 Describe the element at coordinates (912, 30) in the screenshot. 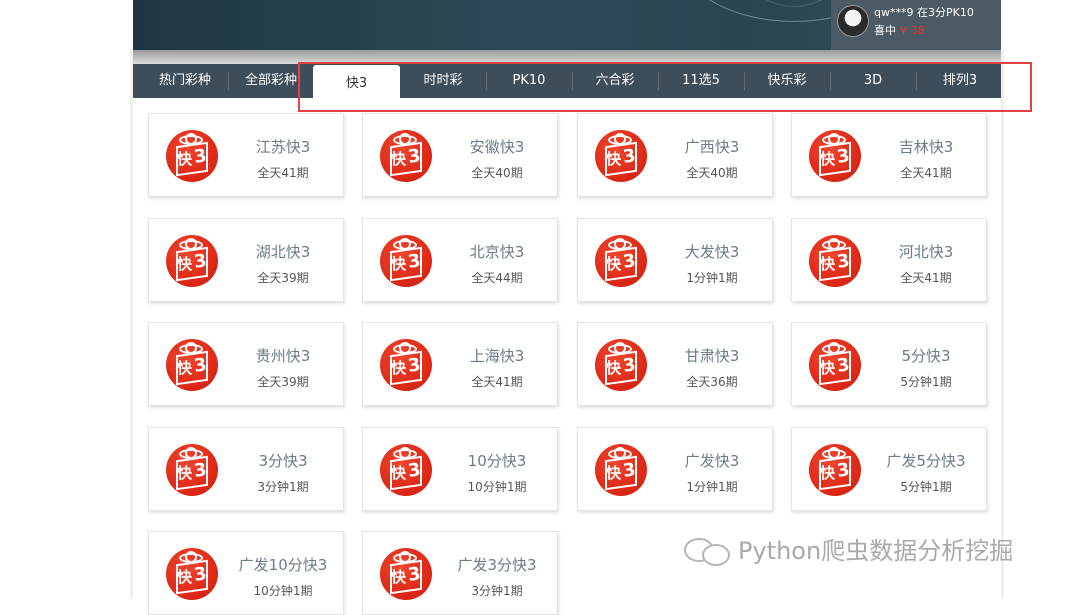

I see `winner-prize-amount: ¥ 38` at that location.